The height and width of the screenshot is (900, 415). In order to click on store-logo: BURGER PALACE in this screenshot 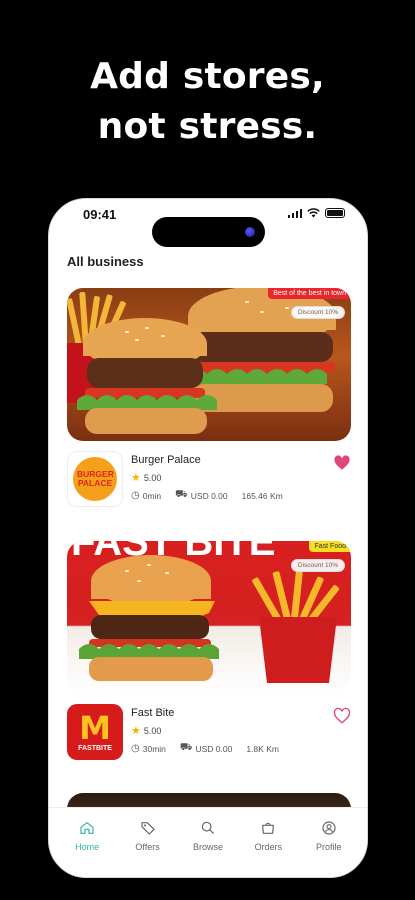, I will do `click(95, 479)`.